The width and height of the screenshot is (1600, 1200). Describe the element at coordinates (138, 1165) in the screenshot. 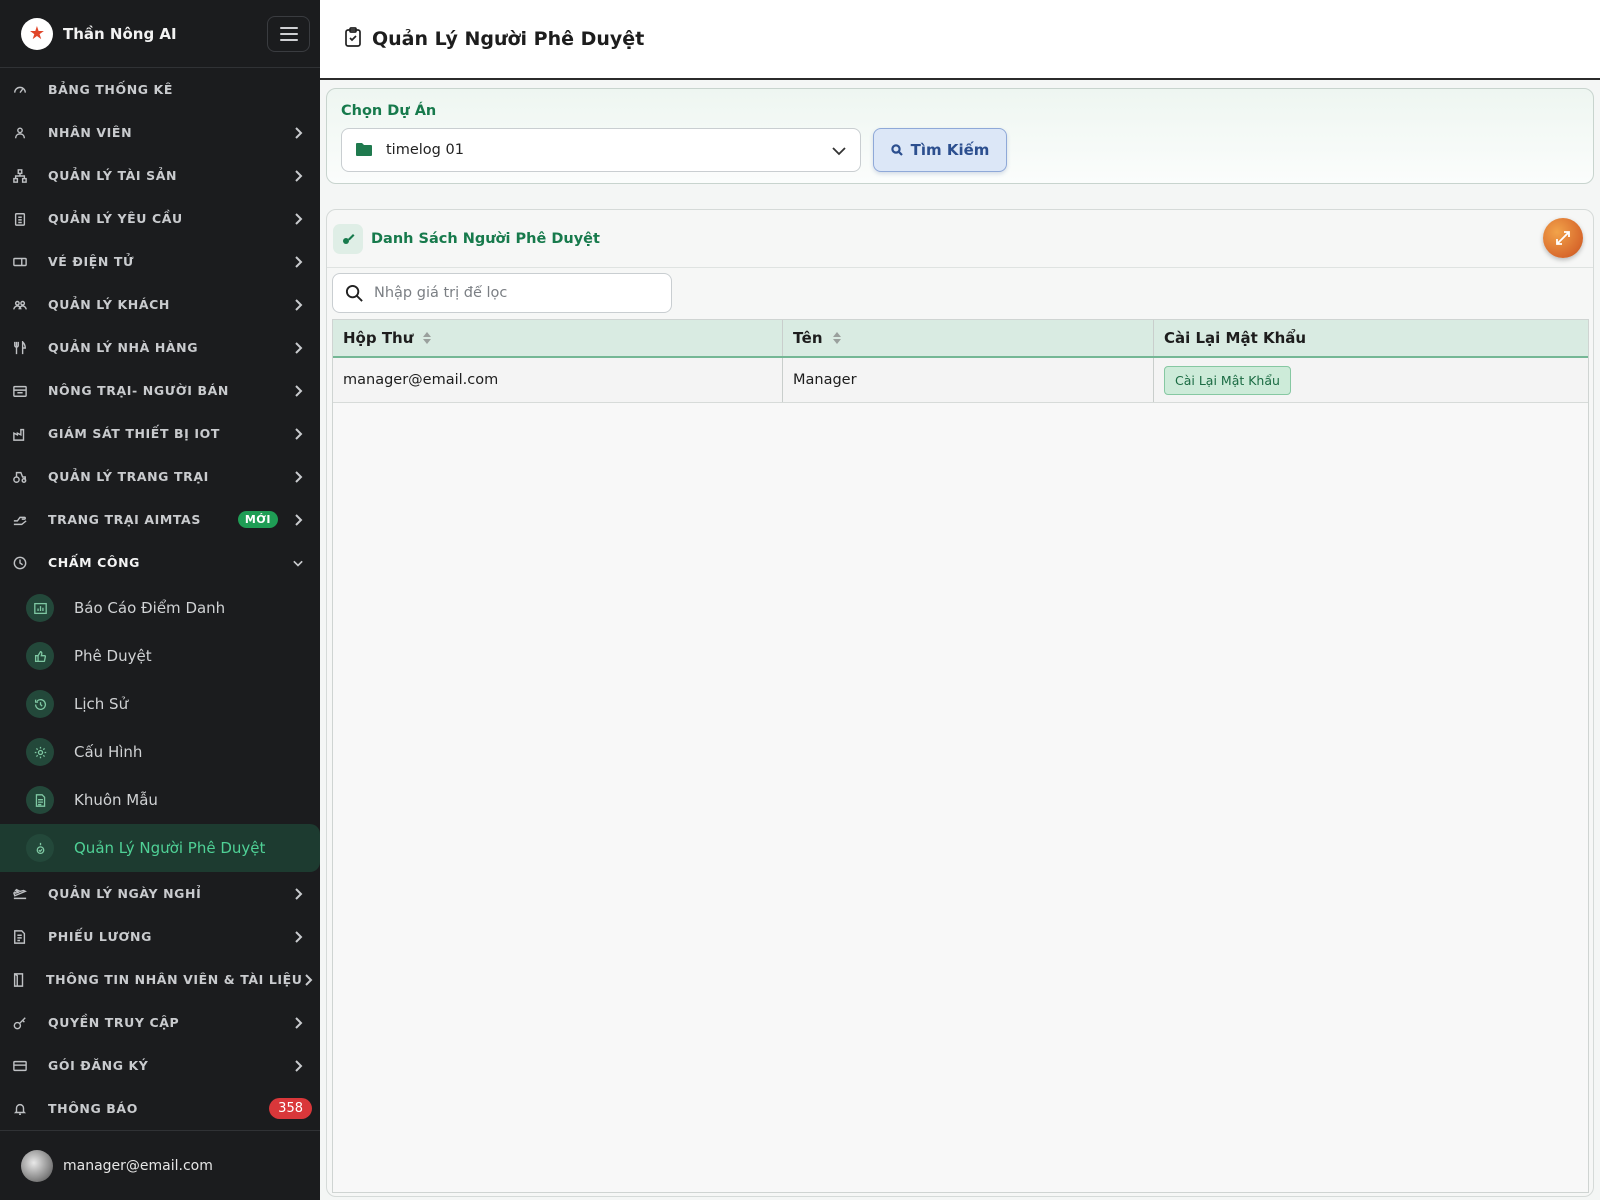

I see `user-email: manager@email.com` at that location.